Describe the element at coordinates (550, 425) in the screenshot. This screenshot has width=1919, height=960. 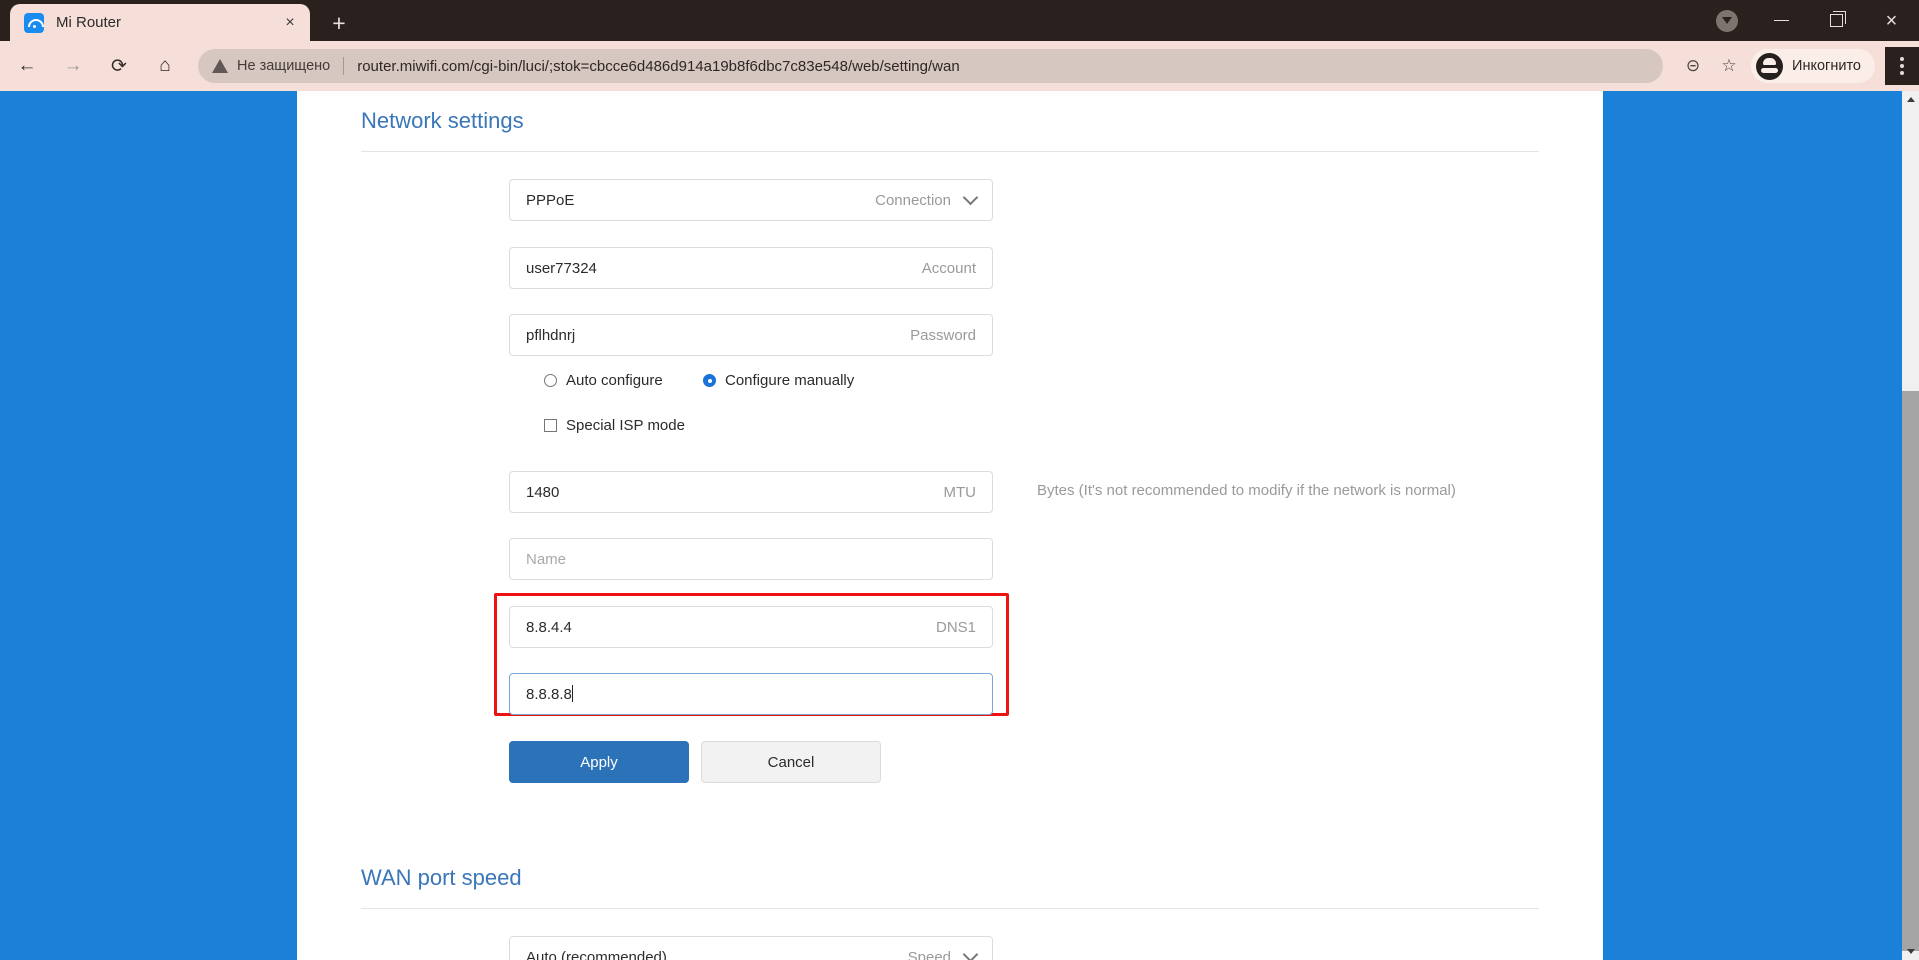
I see `special-isp-checkbox` at that location.